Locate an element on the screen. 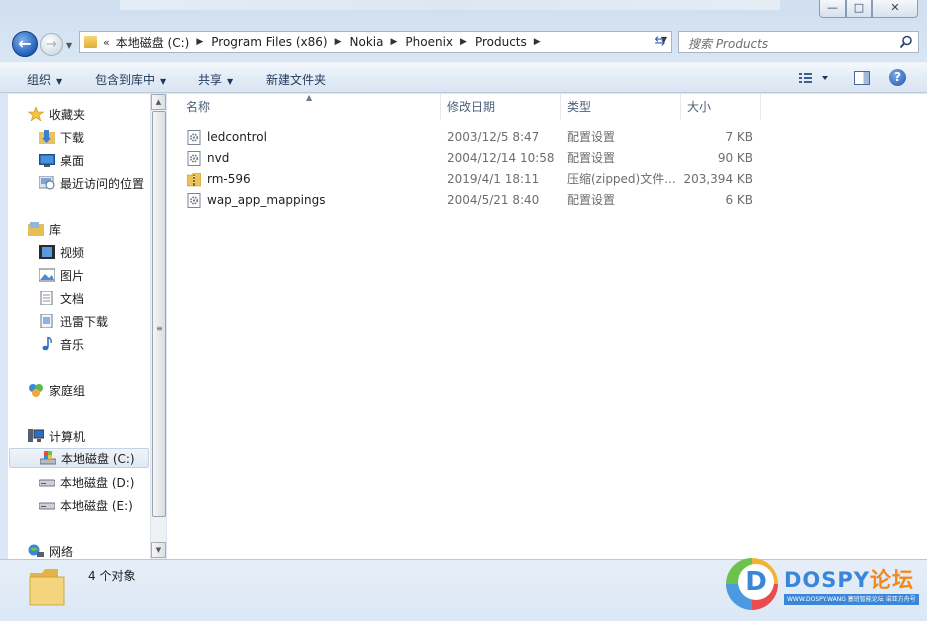 The height and width of the screenshot is (621, 927). recent-places-icon is located at coordinates (47, 183).